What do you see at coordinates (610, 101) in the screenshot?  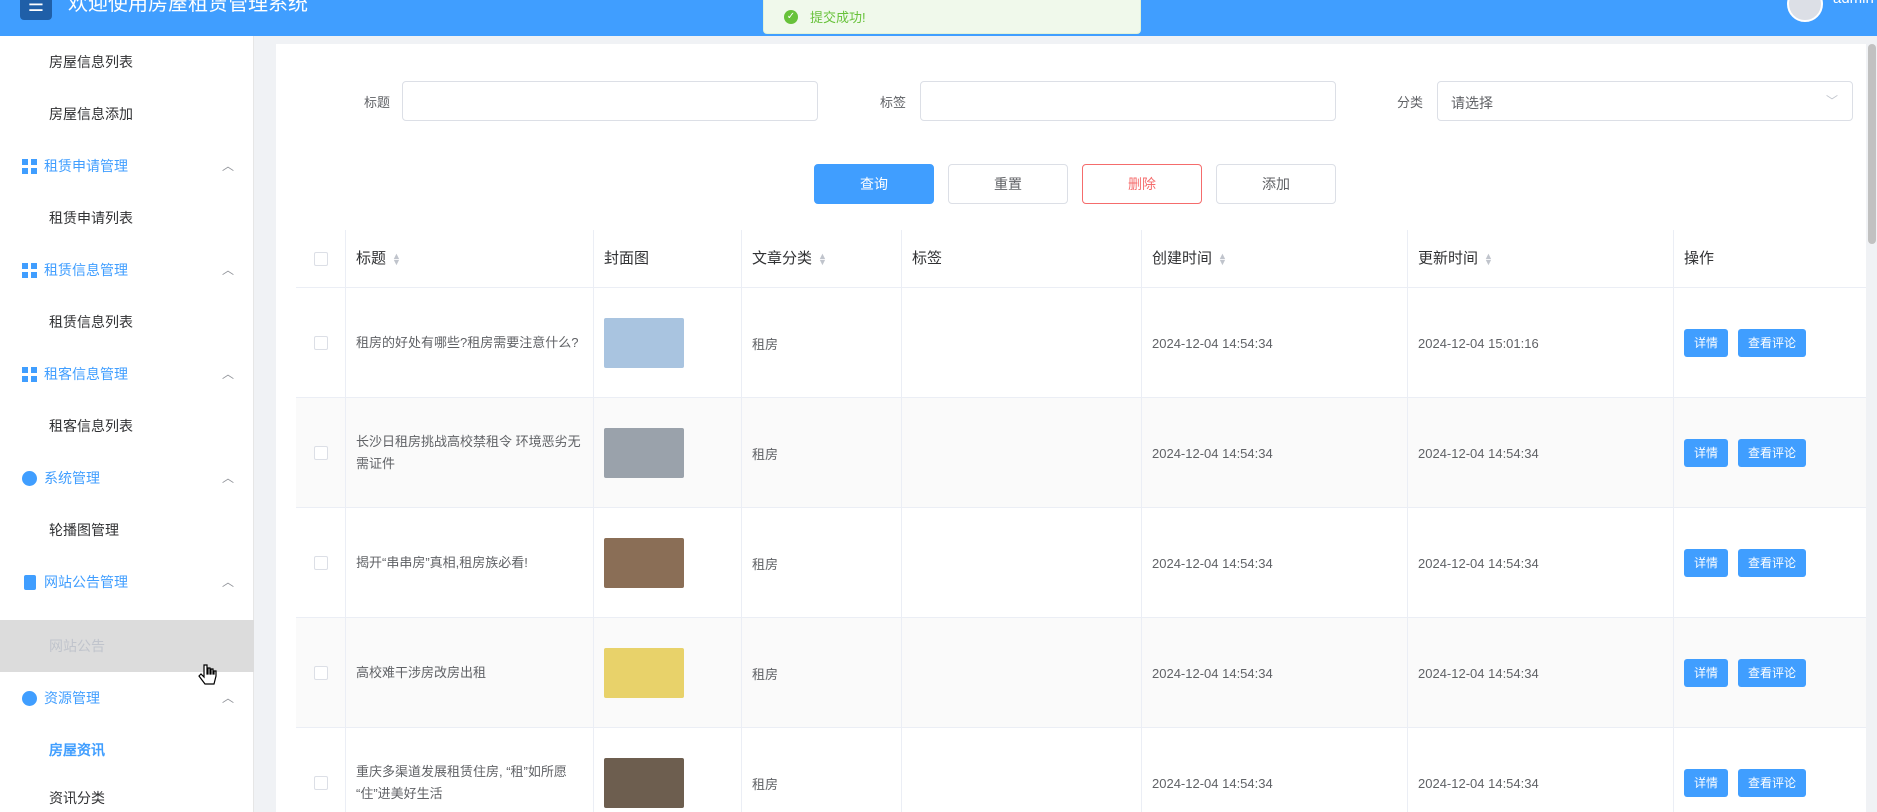 I see `title-input` at bounding box center [610, 101].